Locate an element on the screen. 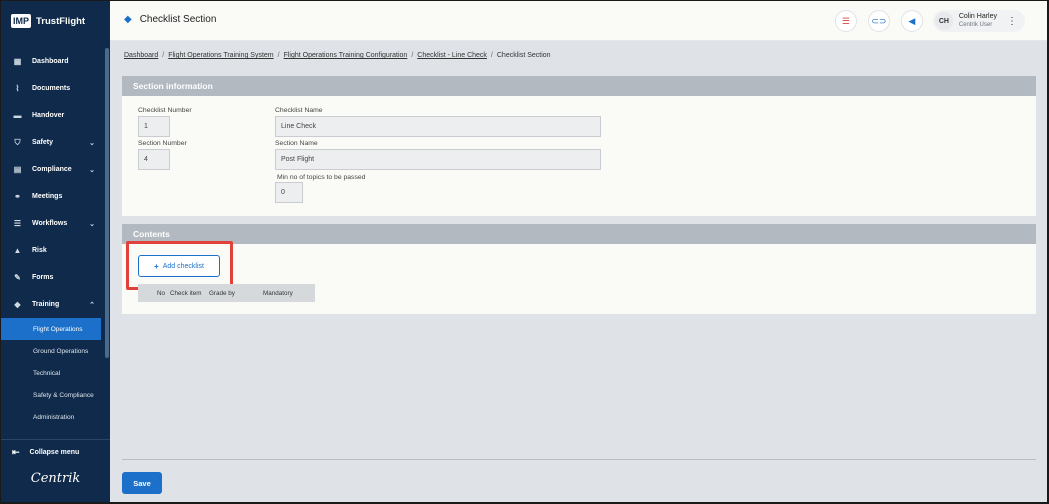 The image size is (1049, 504). sidebar-item-training: ◆ Training ⌃ is located at coordinates (53, 304).